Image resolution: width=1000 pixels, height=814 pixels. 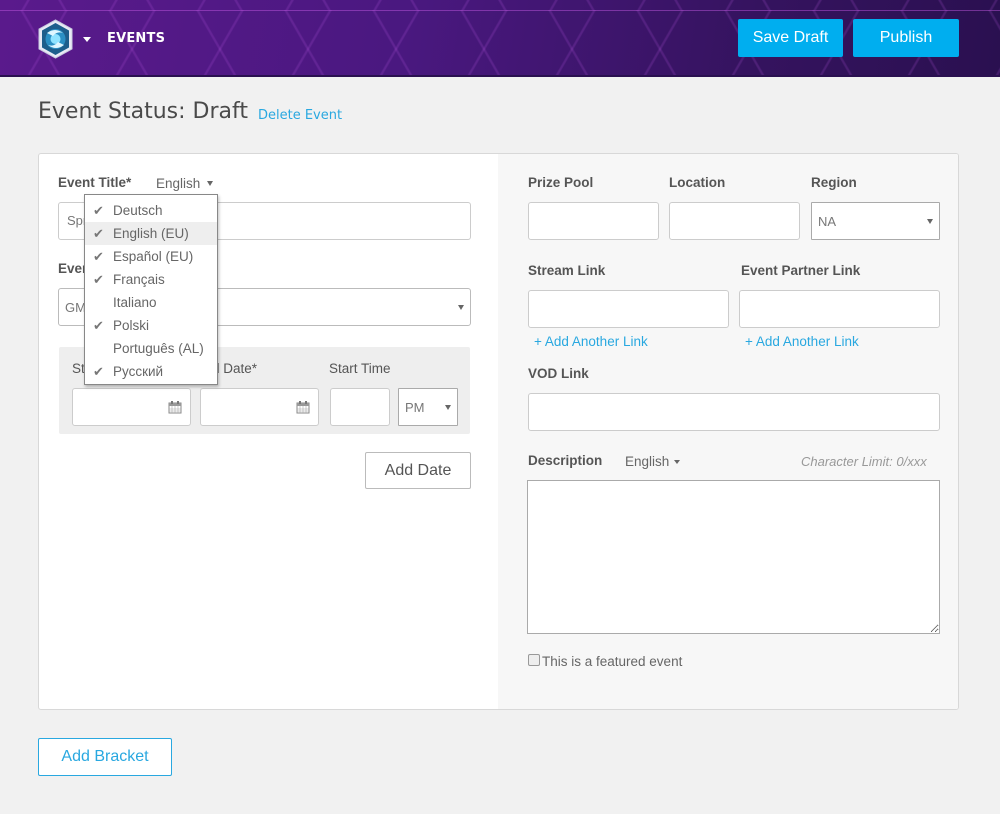 I want to click on language-option-label: English (EU), so click(x=151, y=233).